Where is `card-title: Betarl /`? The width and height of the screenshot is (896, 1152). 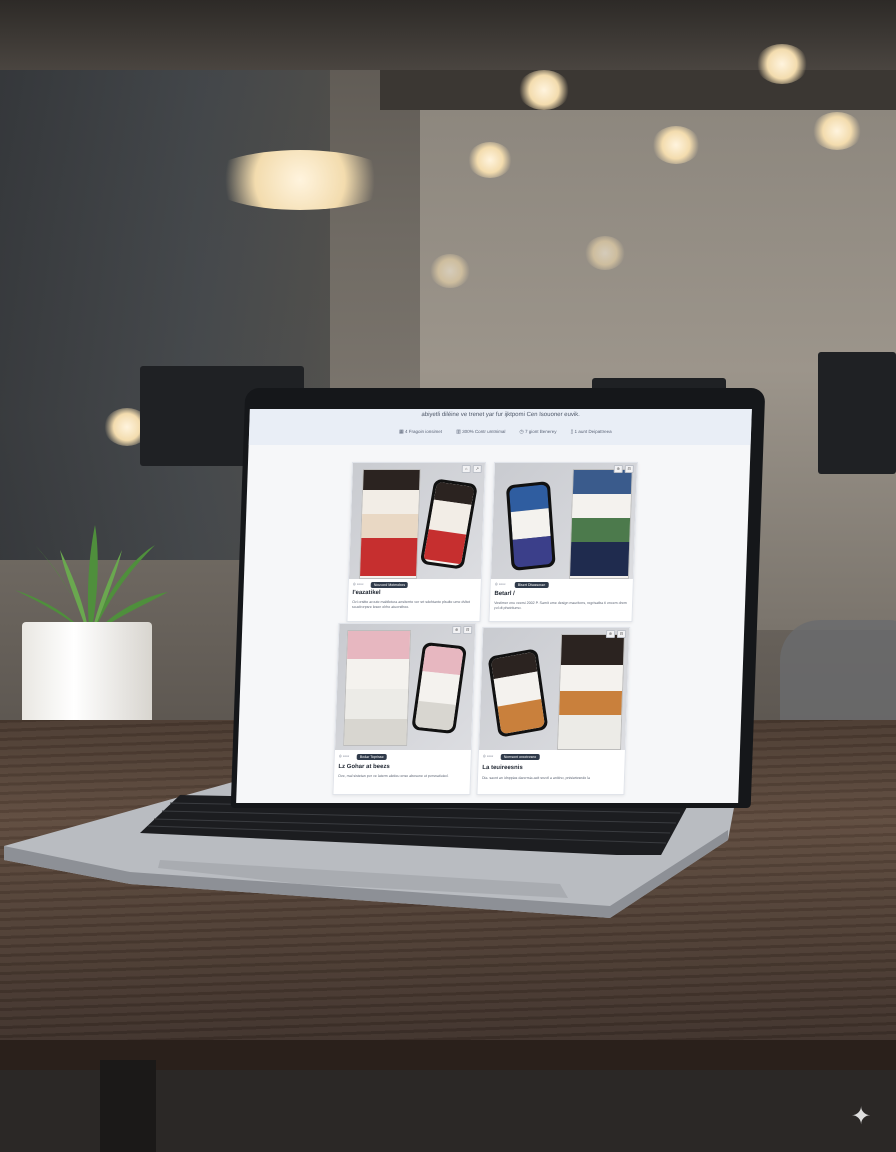 card-title: Betarl / is located at coordinates (504, 594).